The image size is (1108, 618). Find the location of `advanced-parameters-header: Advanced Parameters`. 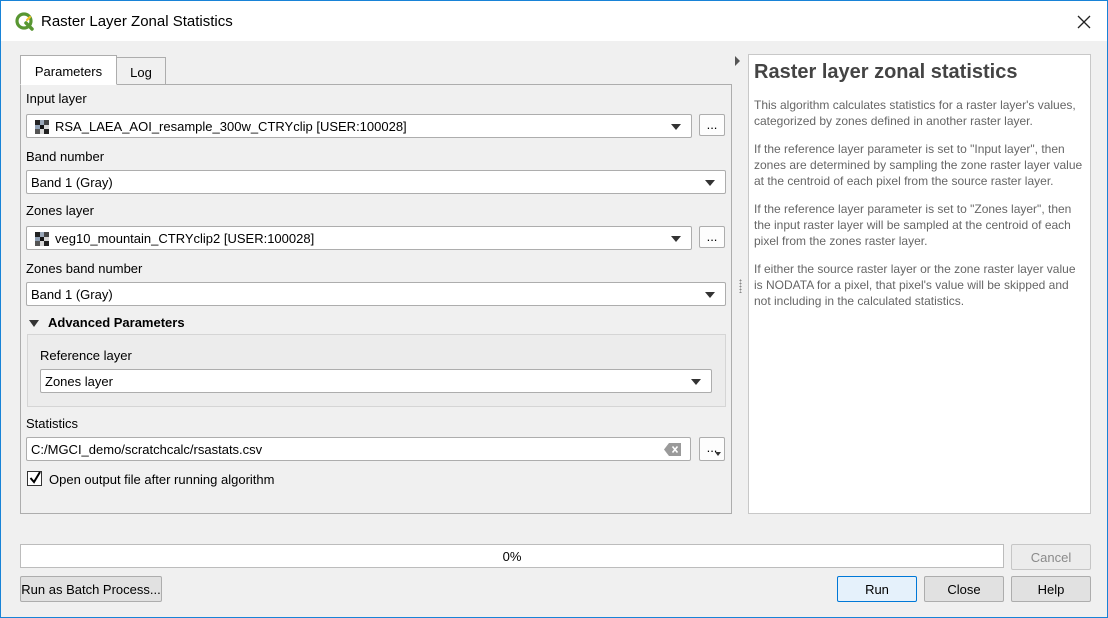

advanced-parameters-header: Advanced Parameters is located at coordinates (116, 322).